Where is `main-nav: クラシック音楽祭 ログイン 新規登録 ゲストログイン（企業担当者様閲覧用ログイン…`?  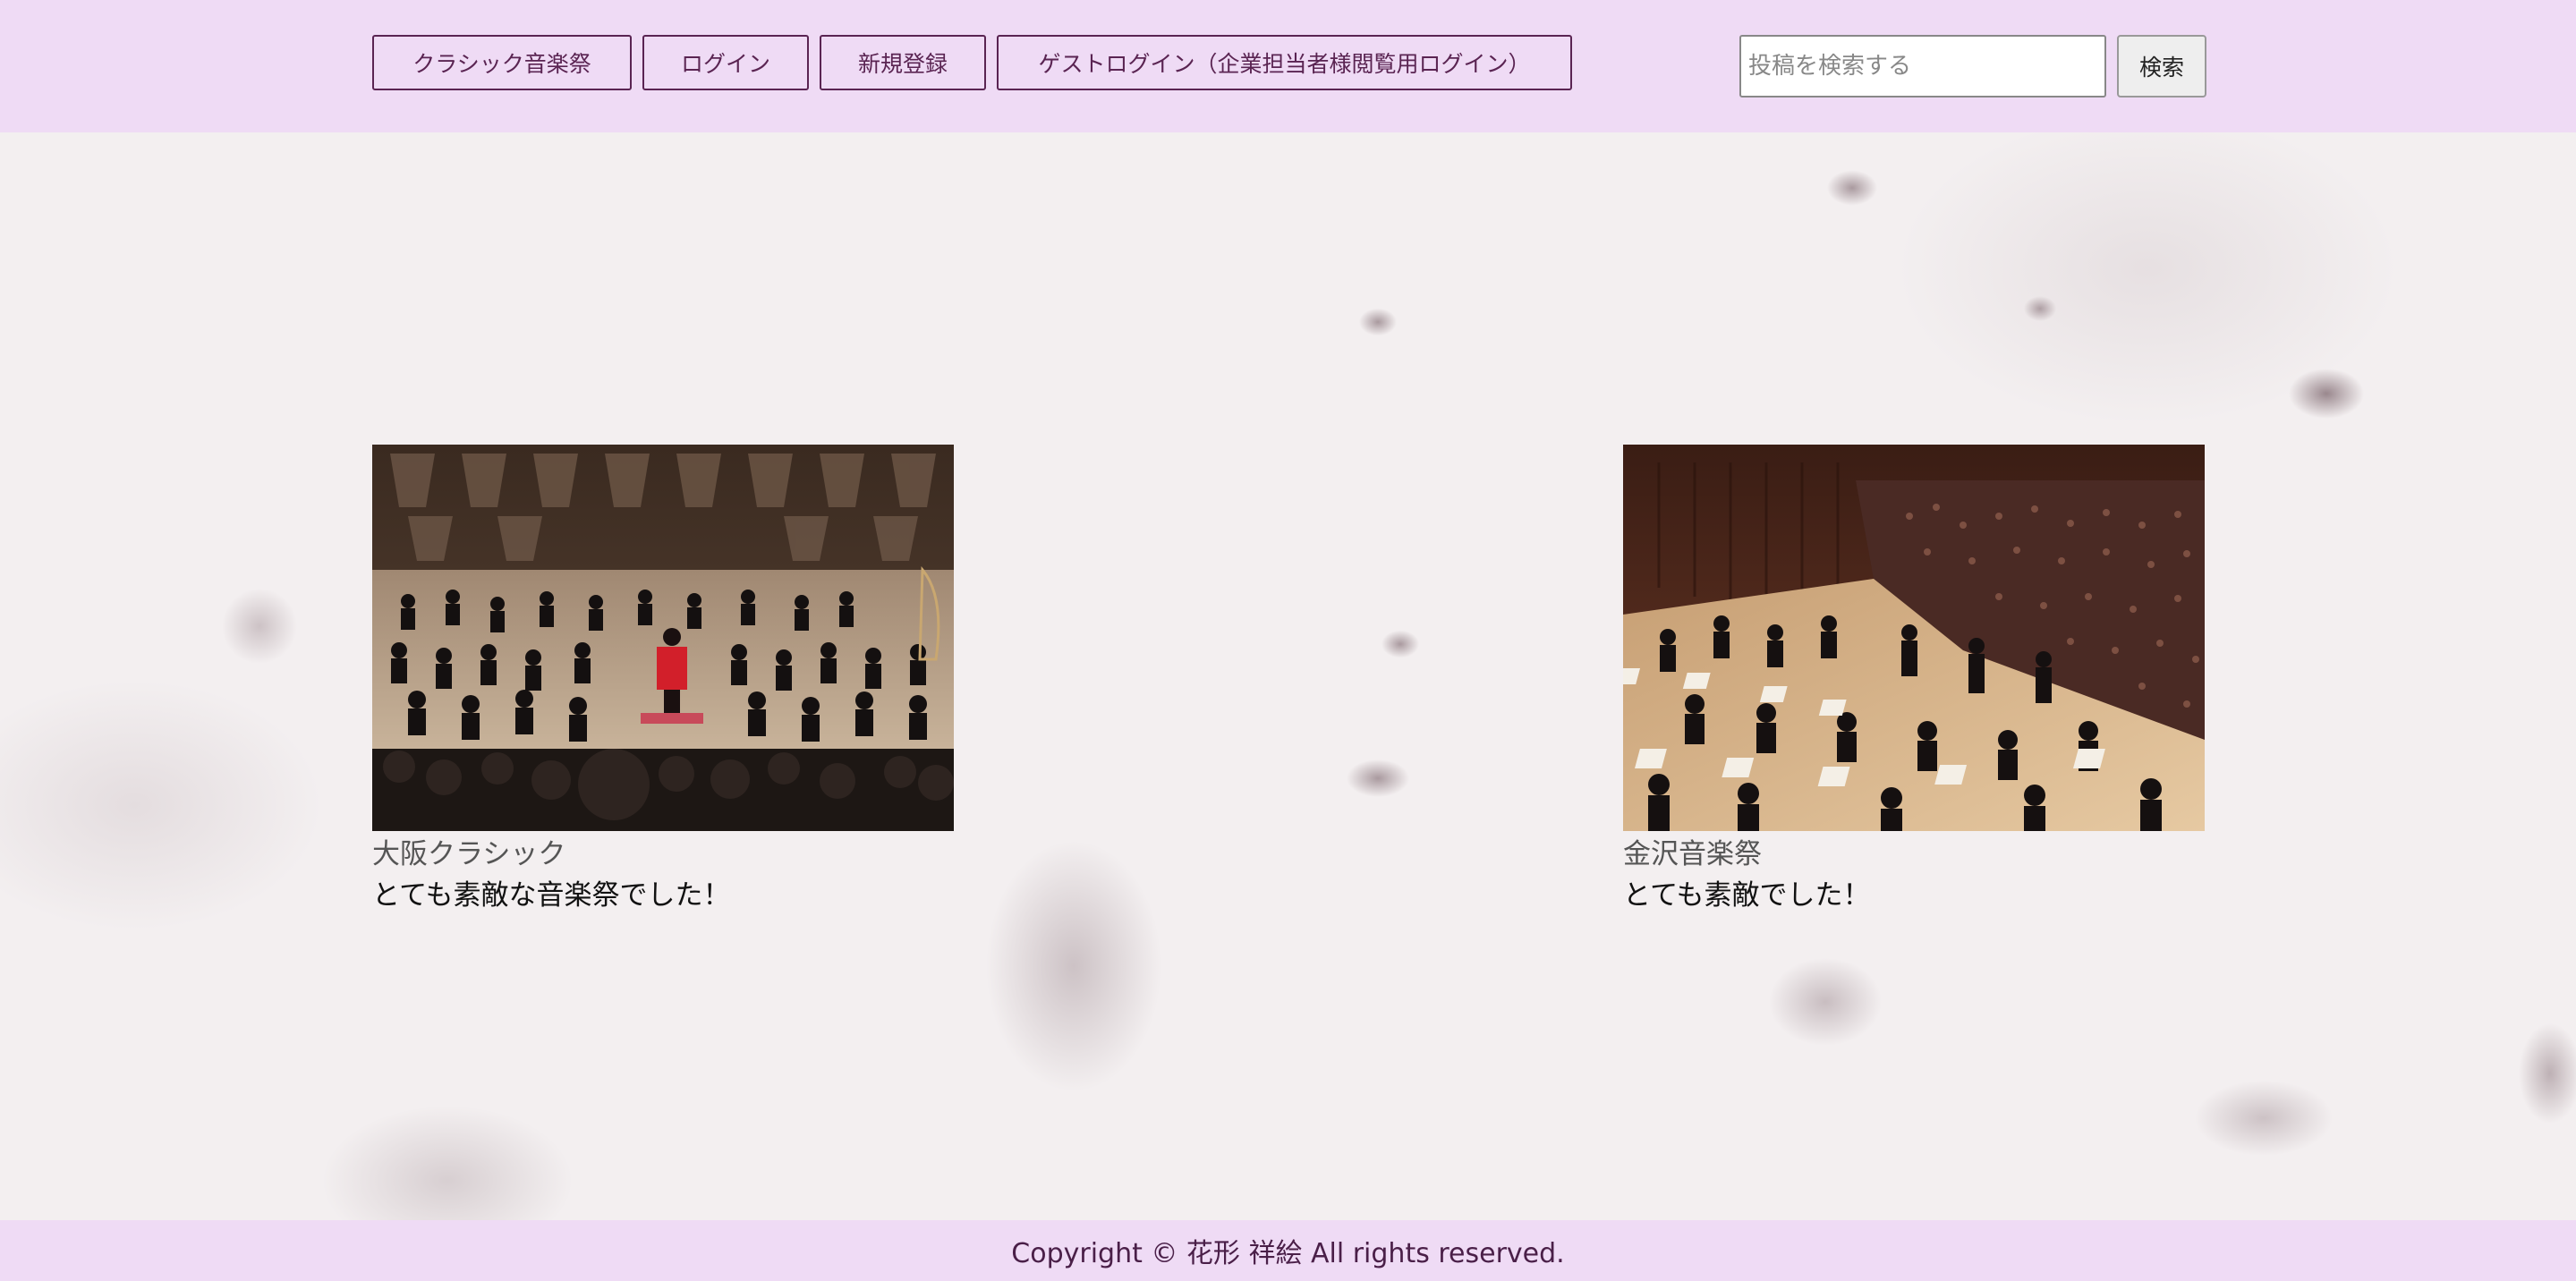
main-nav: クラシック音楽祭 ログイン 新規登録 ゲストログイン（企業担当者様閲覧用ログイン… is located at coordinates (972, 62).